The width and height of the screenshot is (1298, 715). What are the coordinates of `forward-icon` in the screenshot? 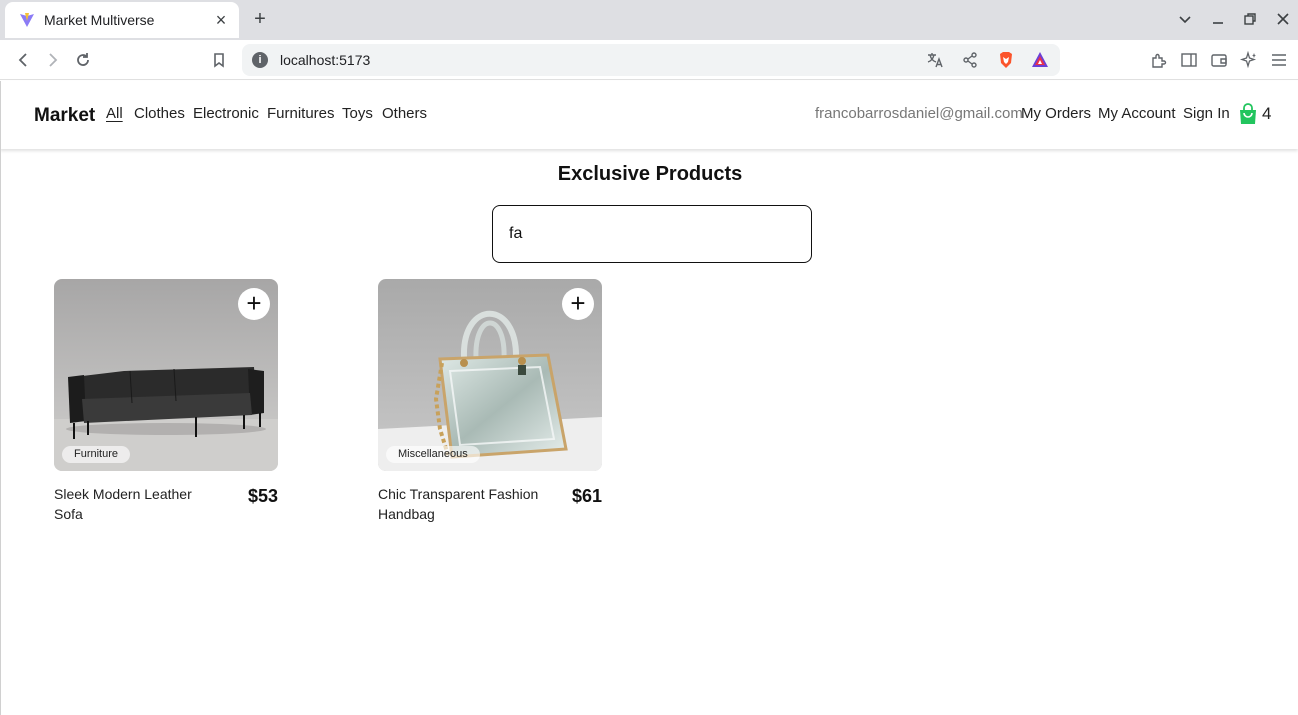 It's located at (53, 60).